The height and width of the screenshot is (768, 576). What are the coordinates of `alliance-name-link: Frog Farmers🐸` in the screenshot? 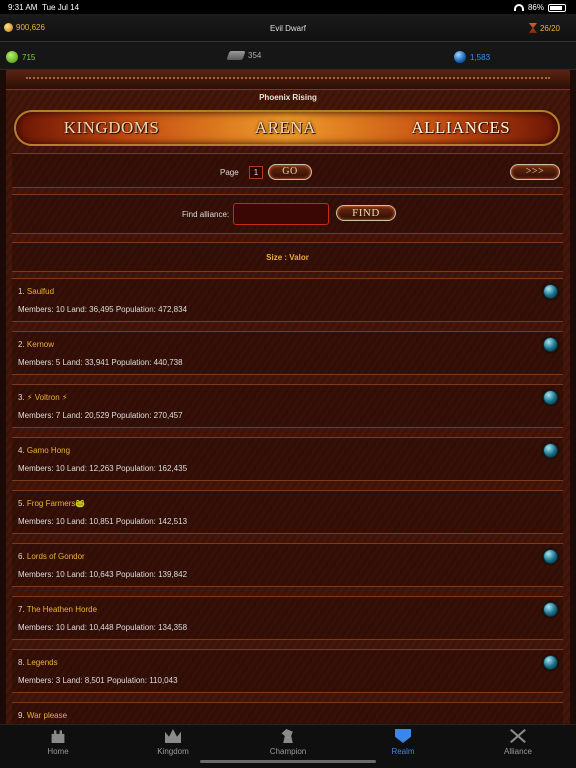 It's located at (56, 503).